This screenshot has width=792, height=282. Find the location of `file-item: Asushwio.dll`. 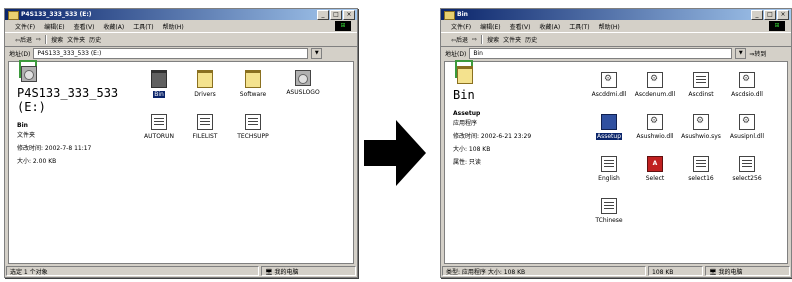

file-item: Asushwio.dll is located at coordinates (655, 127).